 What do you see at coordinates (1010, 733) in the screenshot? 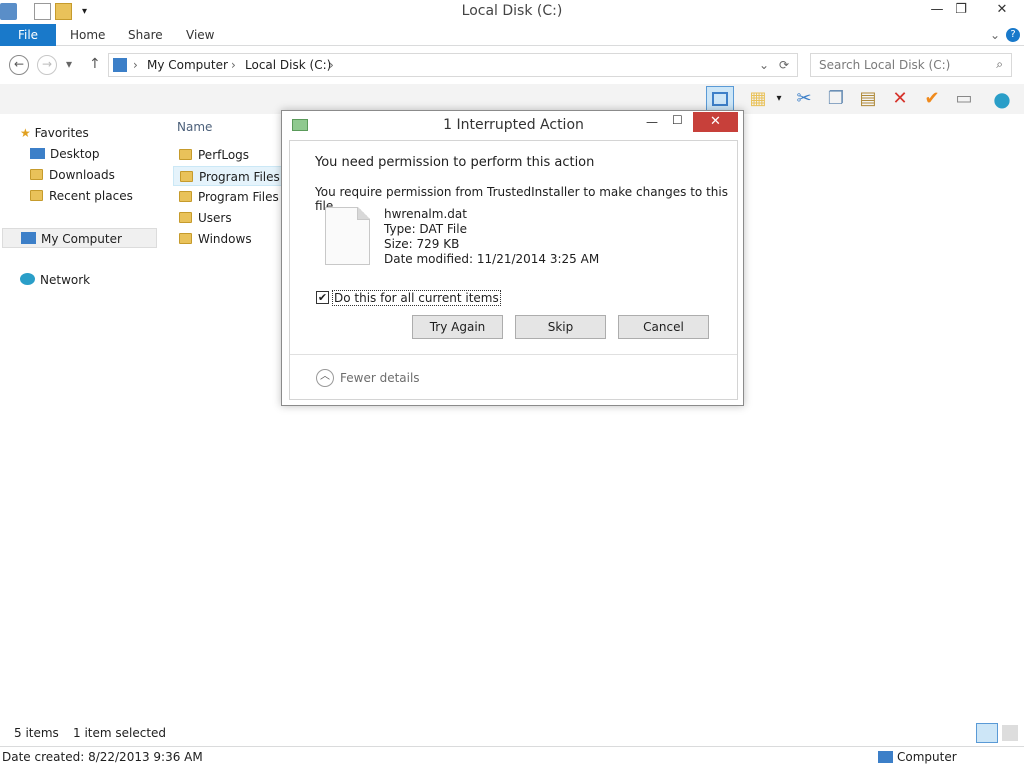
I see `large-icons-view-icon` at bounding box center [1010, 733].